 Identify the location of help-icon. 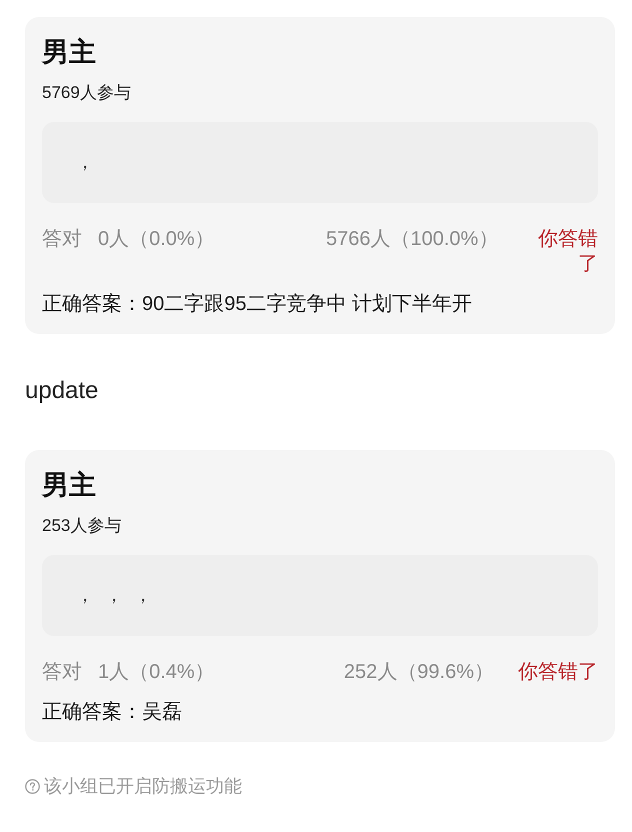
(32, 786).